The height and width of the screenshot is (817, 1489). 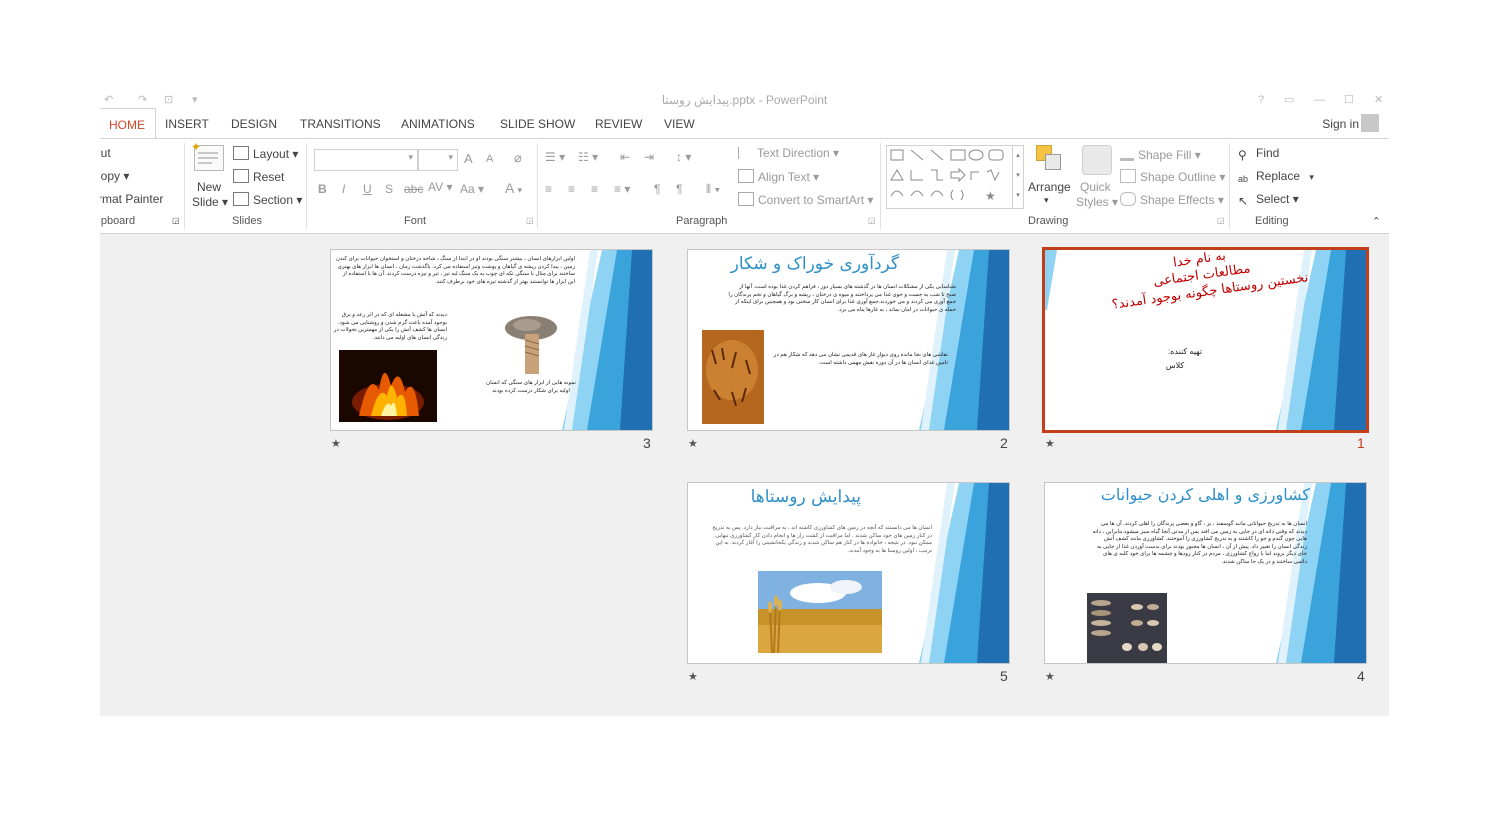 I want to click on arrange-dropdown-icon: ▾, so click(x=1046, y=200).